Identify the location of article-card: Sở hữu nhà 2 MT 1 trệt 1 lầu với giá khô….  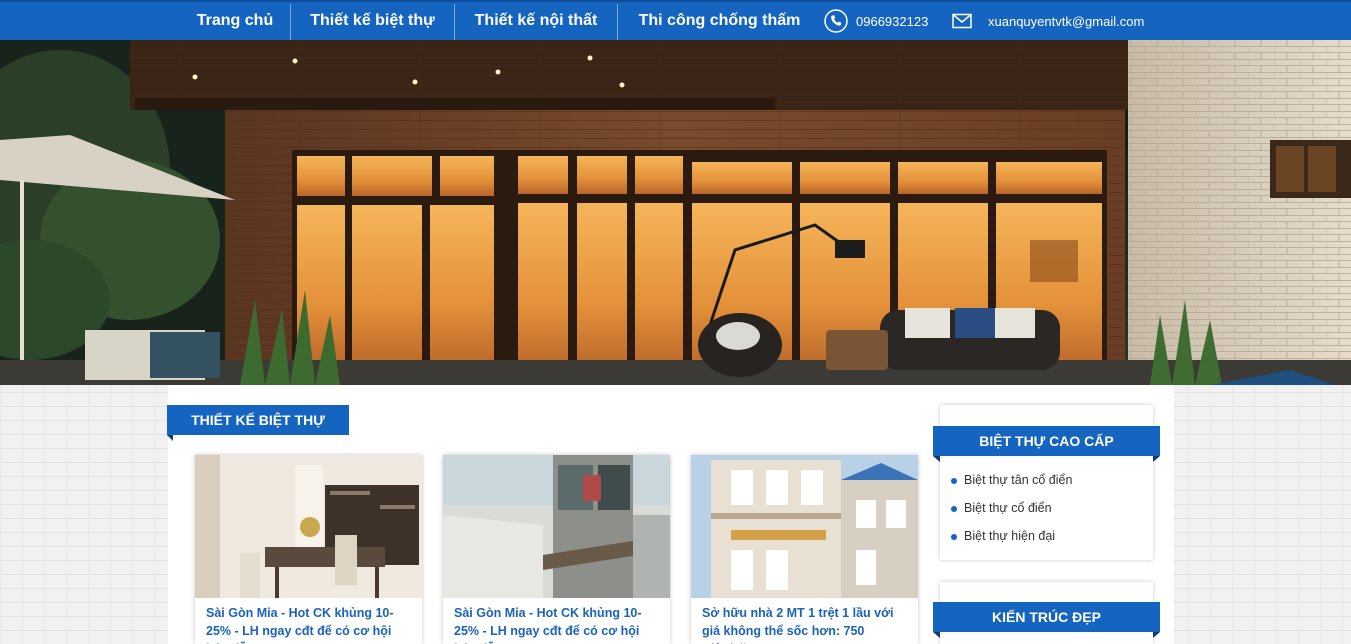
(804, 549).